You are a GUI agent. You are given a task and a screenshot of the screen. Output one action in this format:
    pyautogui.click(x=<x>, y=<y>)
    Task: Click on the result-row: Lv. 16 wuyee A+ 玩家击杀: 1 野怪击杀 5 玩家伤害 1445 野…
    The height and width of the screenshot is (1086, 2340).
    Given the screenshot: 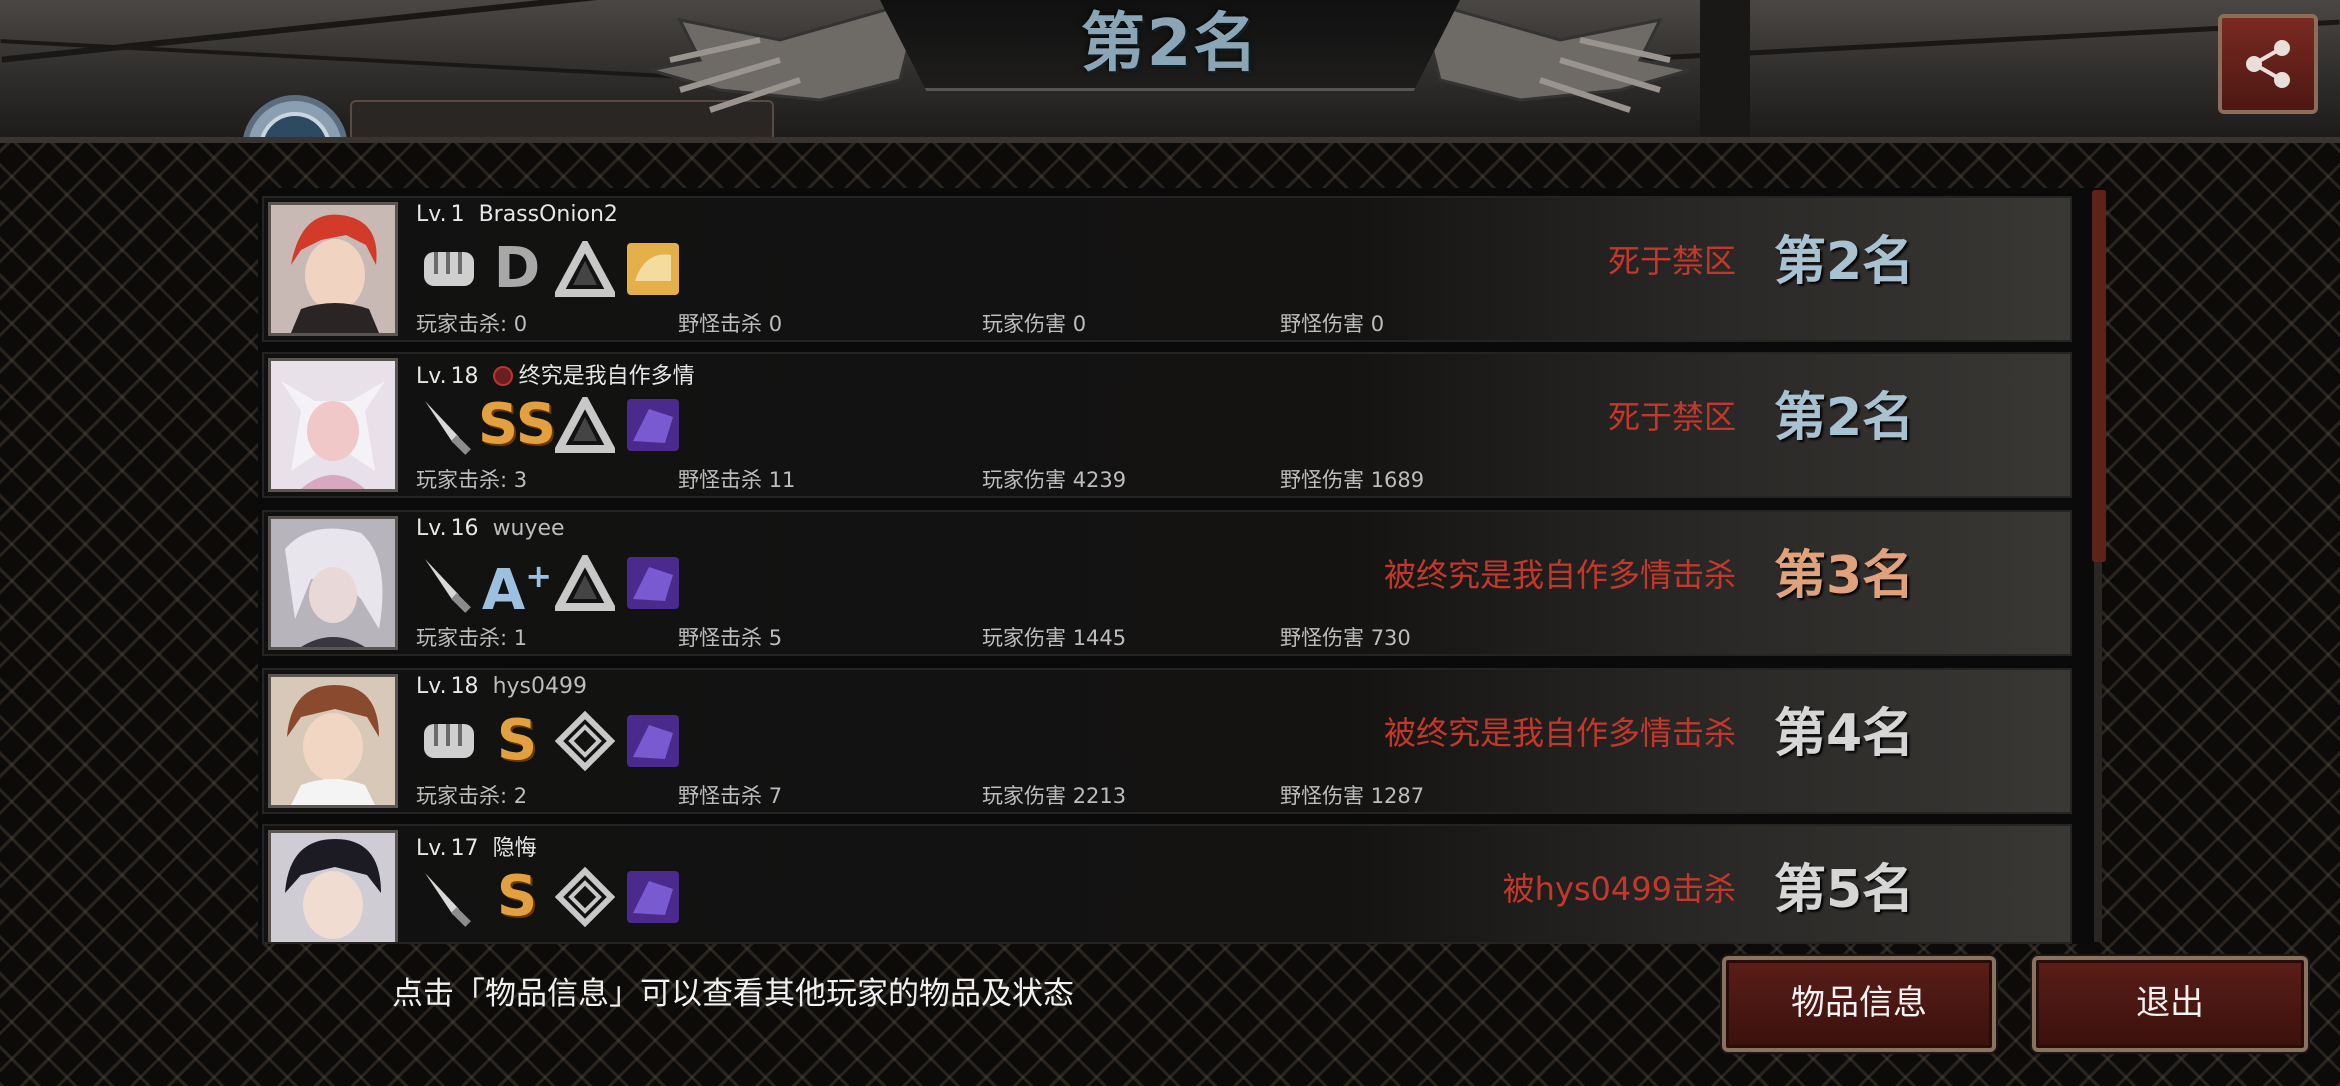 What is the action you would take?
    pyautogui.click(x=1167, y=583)
    